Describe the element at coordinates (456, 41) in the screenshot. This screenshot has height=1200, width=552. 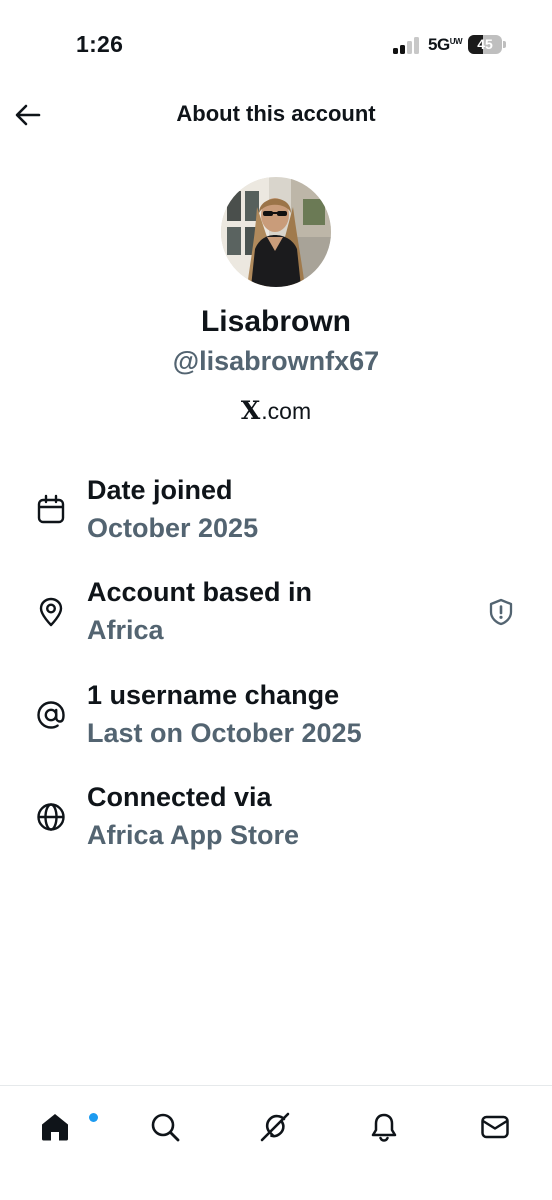
I see `network-sup: UW` at that location.